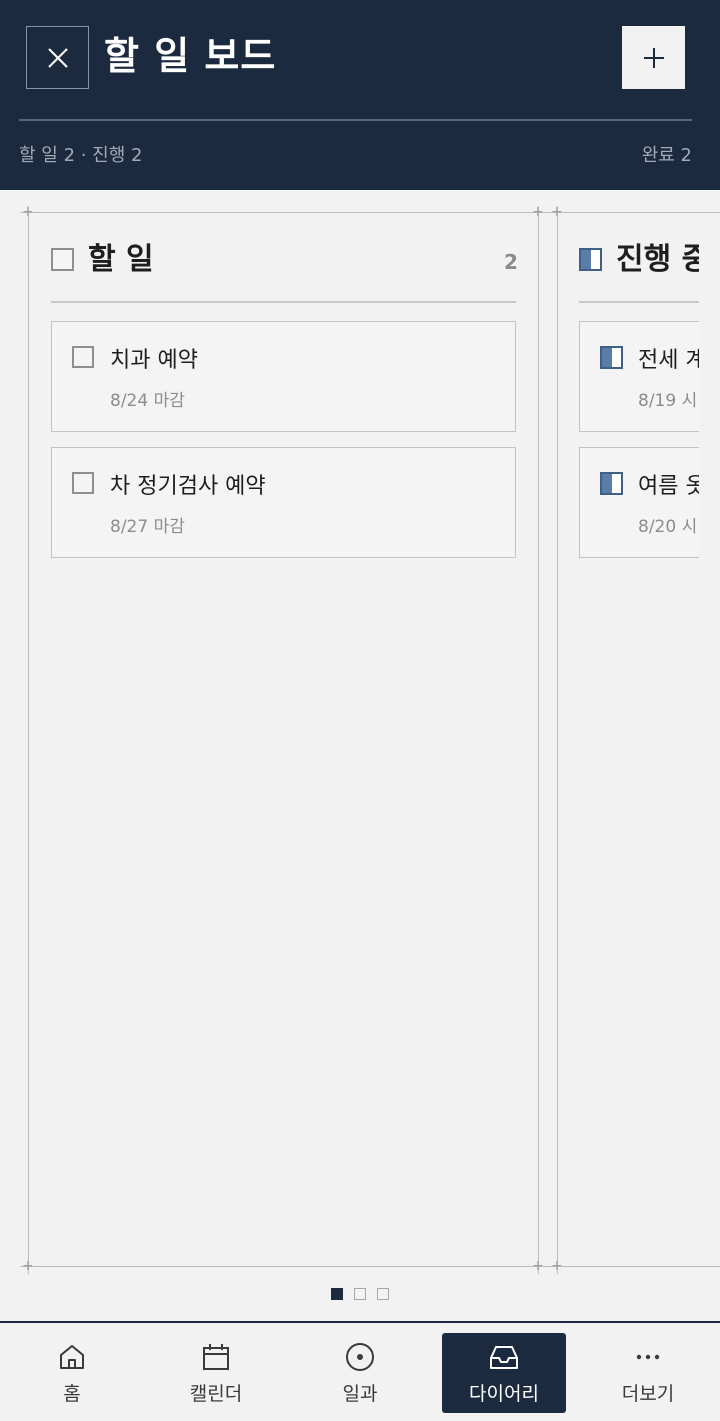  What do you see at coordinates (668, 360) in the screenshot?
I see `task-title: 전세 계` at bounding box center [668, 360].